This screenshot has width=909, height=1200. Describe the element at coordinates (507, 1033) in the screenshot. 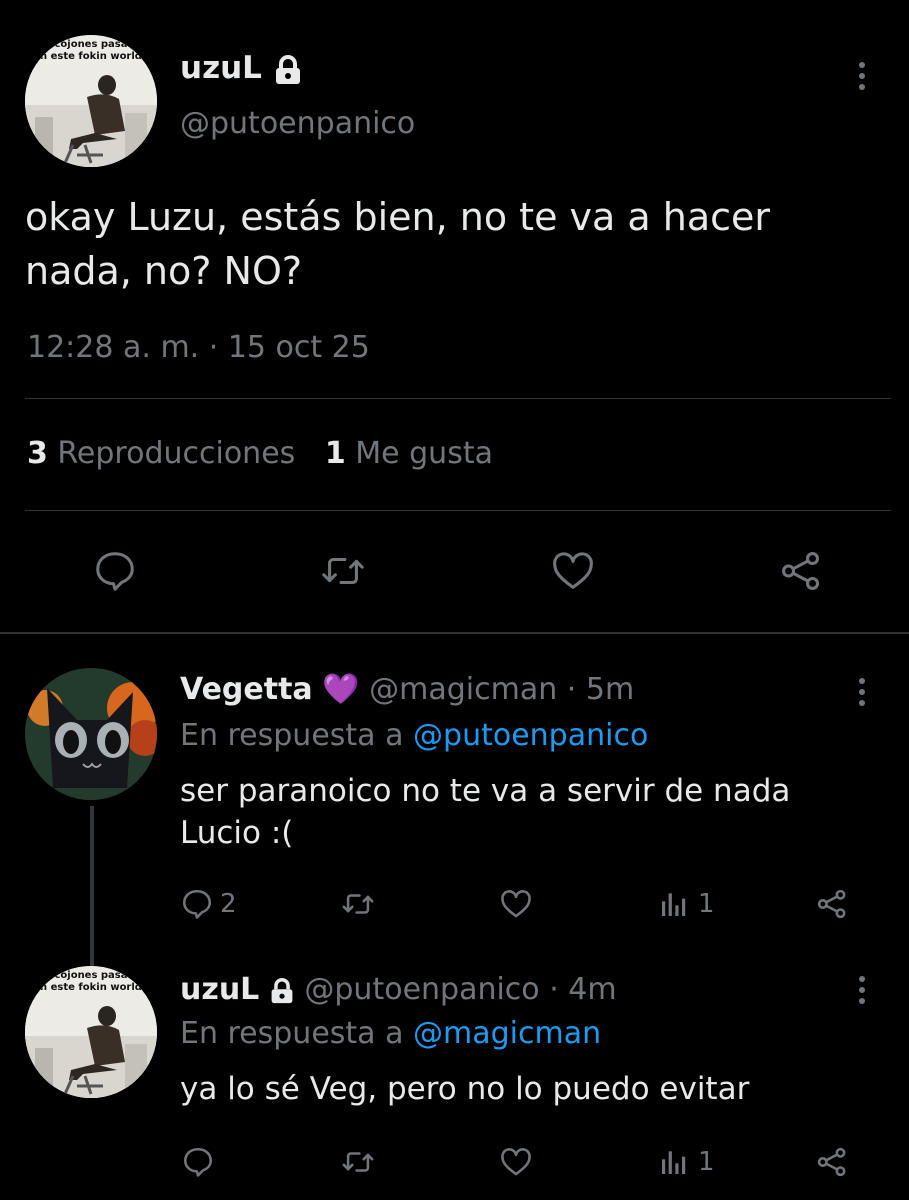

I see `reply-to-link: @magicman` at that location.